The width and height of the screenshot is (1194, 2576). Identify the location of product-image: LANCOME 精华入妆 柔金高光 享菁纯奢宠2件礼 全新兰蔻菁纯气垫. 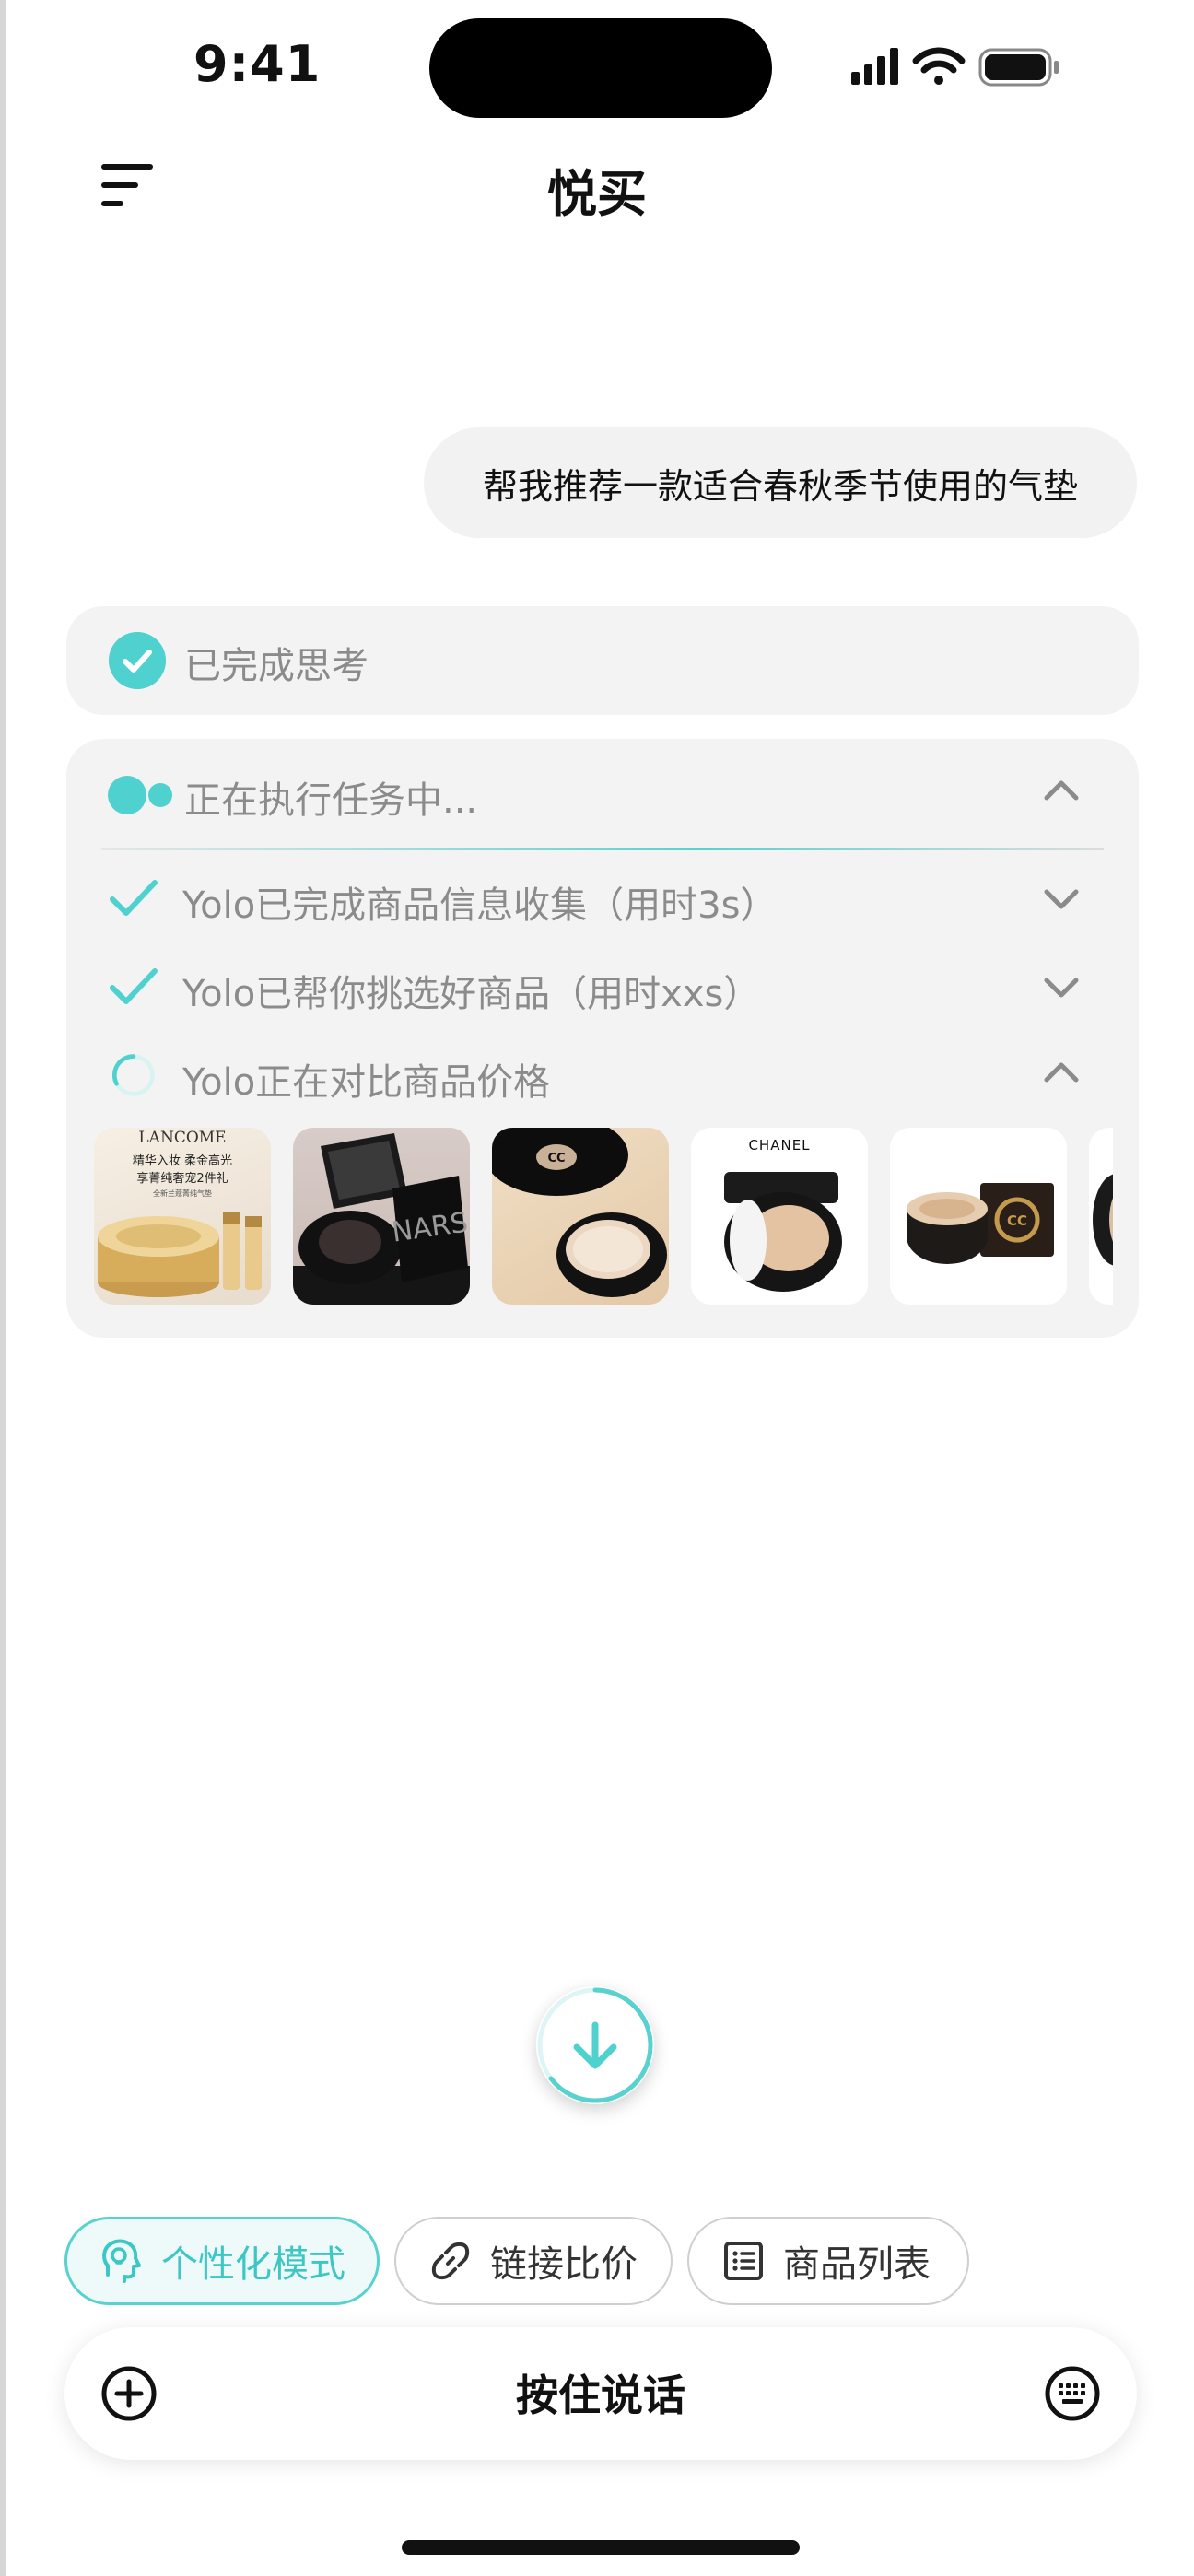
(180, 1213).